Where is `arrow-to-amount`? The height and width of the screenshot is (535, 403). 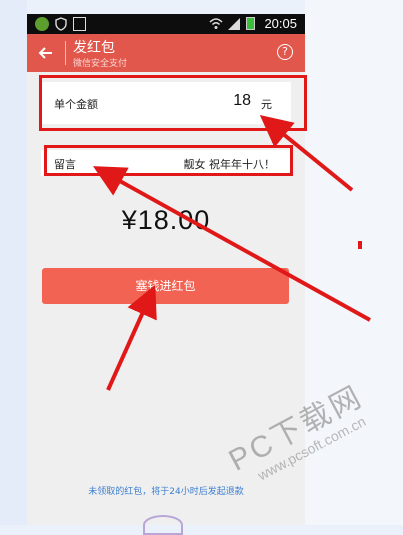 arrow-to-amount is located at coordinates (306, 153).